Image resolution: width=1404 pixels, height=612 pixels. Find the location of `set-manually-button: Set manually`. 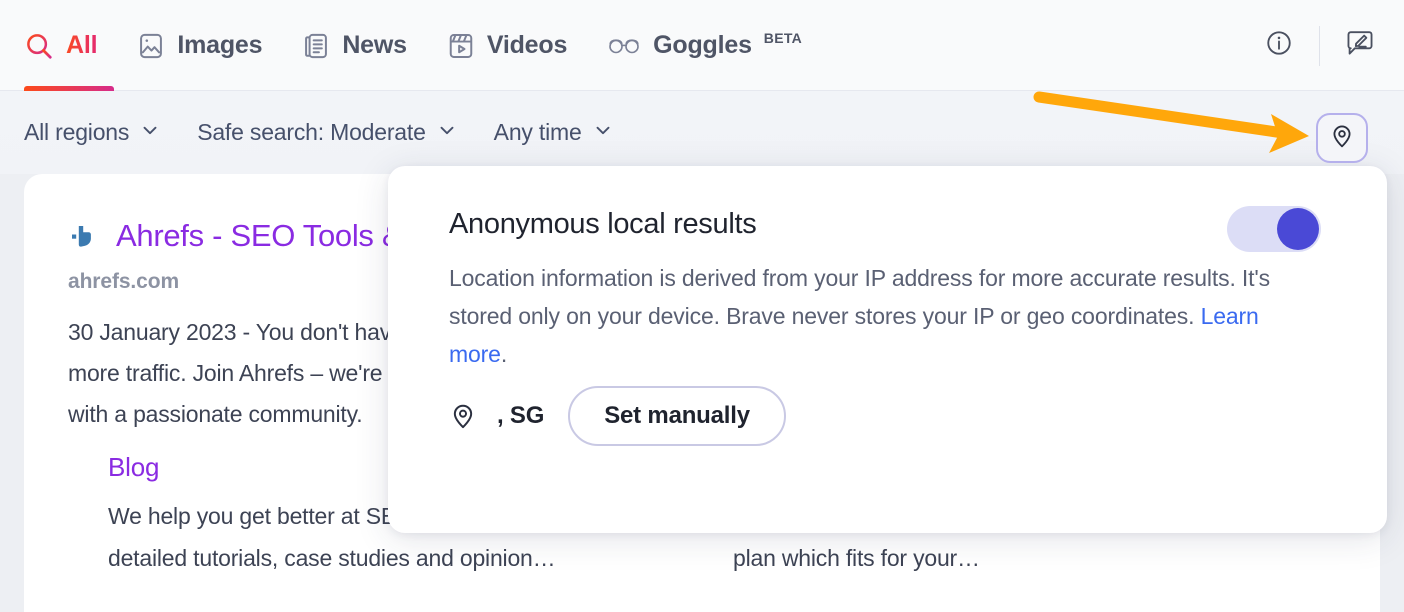

set-manually-button: Set manually is located at coordinates (677, 416).